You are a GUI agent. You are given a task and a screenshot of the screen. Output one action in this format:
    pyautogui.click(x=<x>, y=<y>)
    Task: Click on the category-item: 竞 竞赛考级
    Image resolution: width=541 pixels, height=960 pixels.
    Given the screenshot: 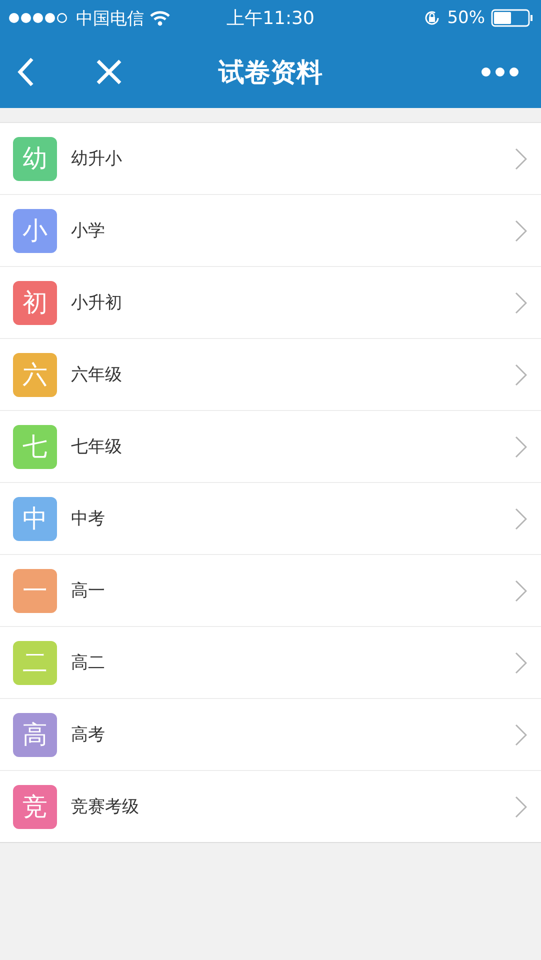 What is the action you would take?
    pyautogui.click(x=270, y=806)
    